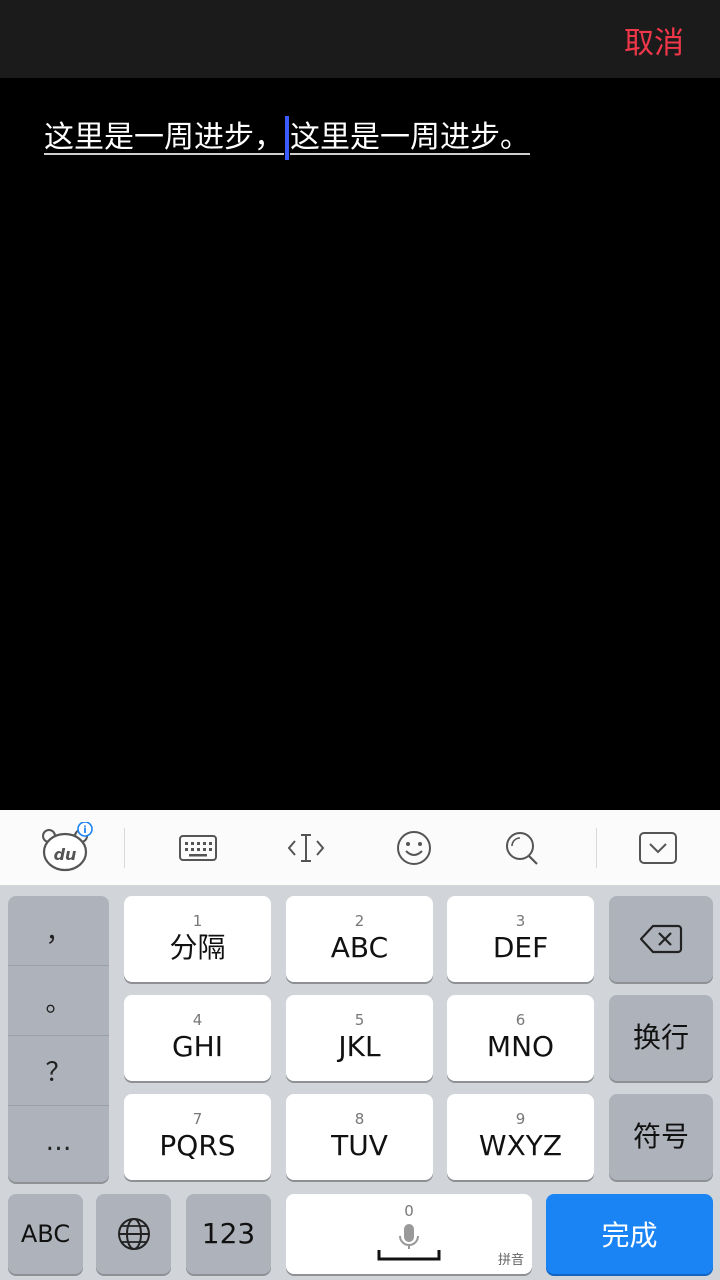 The height and width of the screenshot is (1280, 720). What do you see at coordinates (409, 1234) in the screenshot?
I see `space-key: 0 拼音` at bounding box center [409, 1234].